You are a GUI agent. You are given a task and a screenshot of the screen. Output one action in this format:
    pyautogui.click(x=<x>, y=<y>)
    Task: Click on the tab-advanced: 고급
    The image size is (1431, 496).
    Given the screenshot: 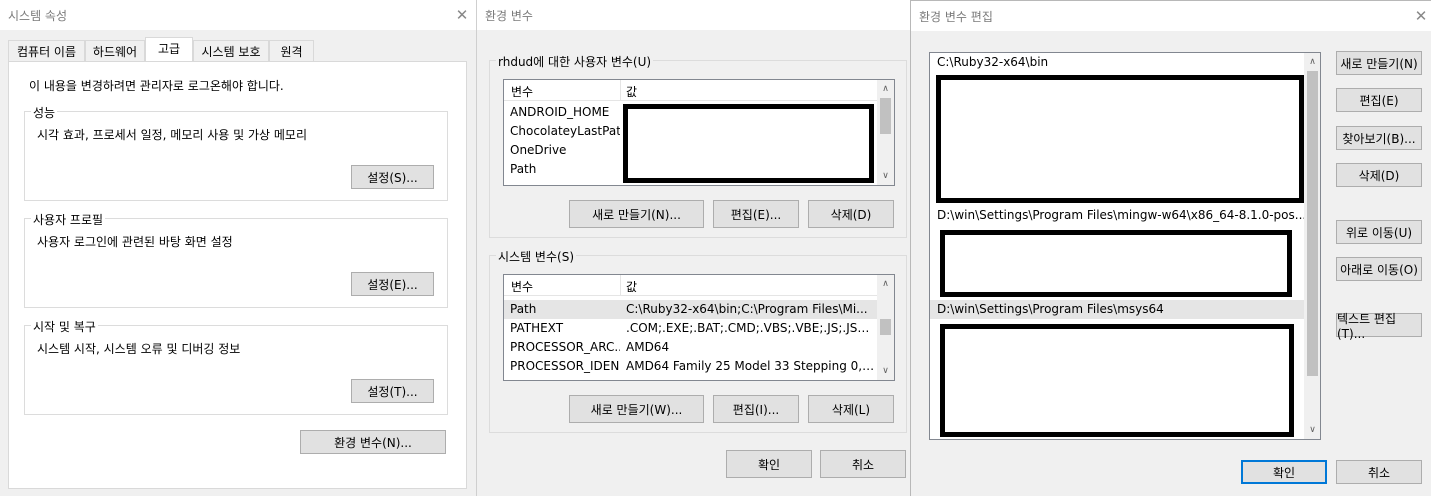 What is the action you would take?
    pyautogui.click(x=169, y=49)
    